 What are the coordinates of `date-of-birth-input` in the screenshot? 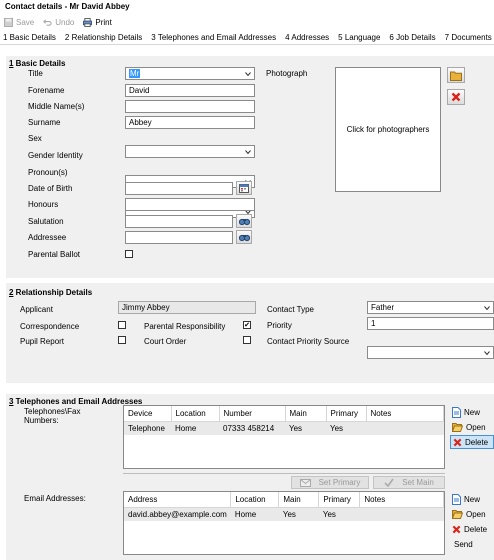 It's located at (179, 188).